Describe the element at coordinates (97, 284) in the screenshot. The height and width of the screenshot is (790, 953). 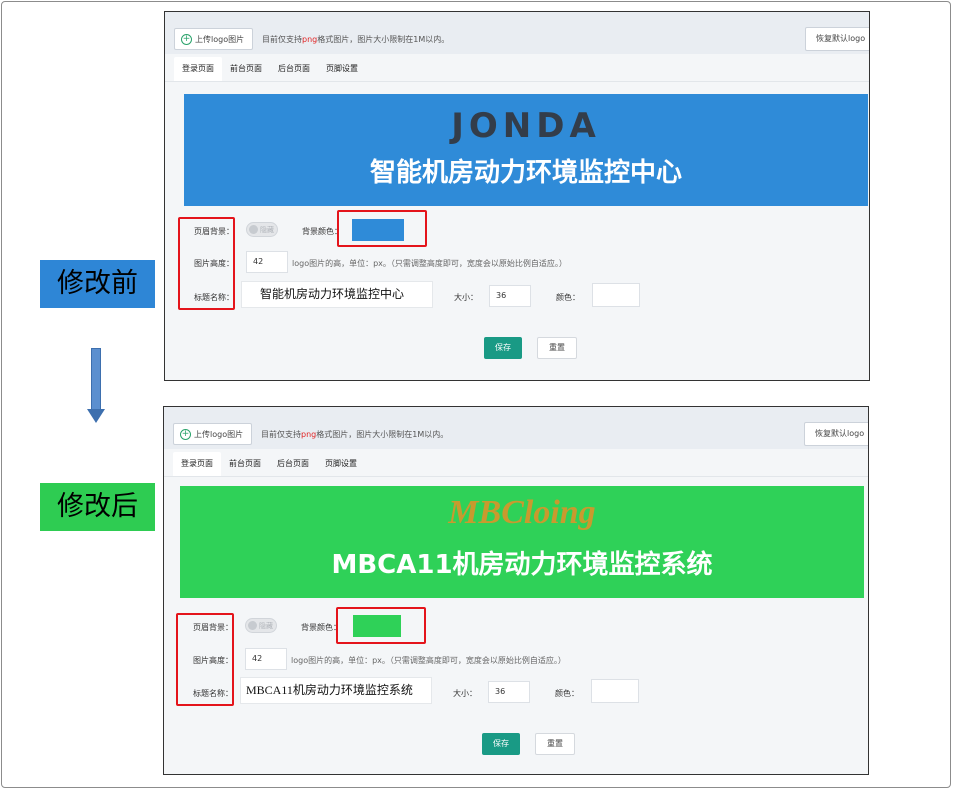
I see `before-label: 修改前` at that location.